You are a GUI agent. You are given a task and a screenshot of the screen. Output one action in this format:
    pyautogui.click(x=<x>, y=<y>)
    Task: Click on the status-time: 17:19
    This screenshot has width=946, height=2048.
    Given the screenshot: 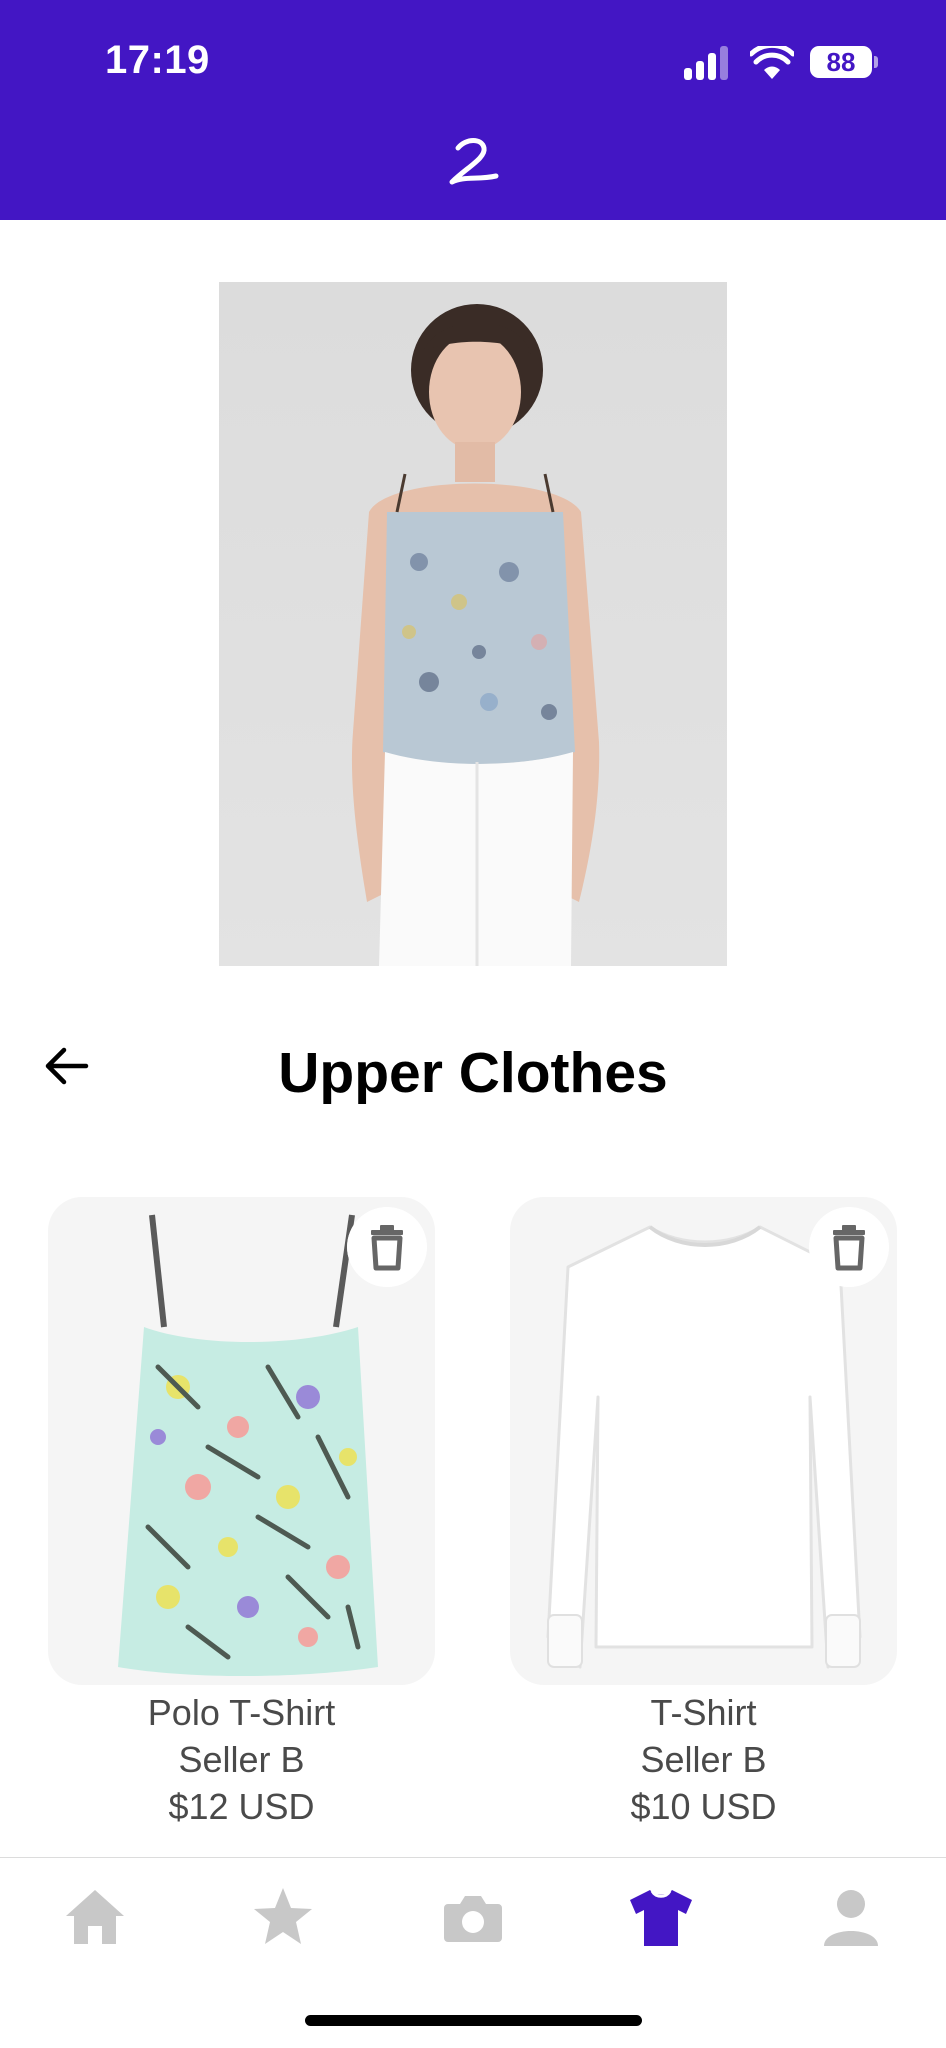 What is the action you would take?
    pyautogui.click(x=157, y=60)
    